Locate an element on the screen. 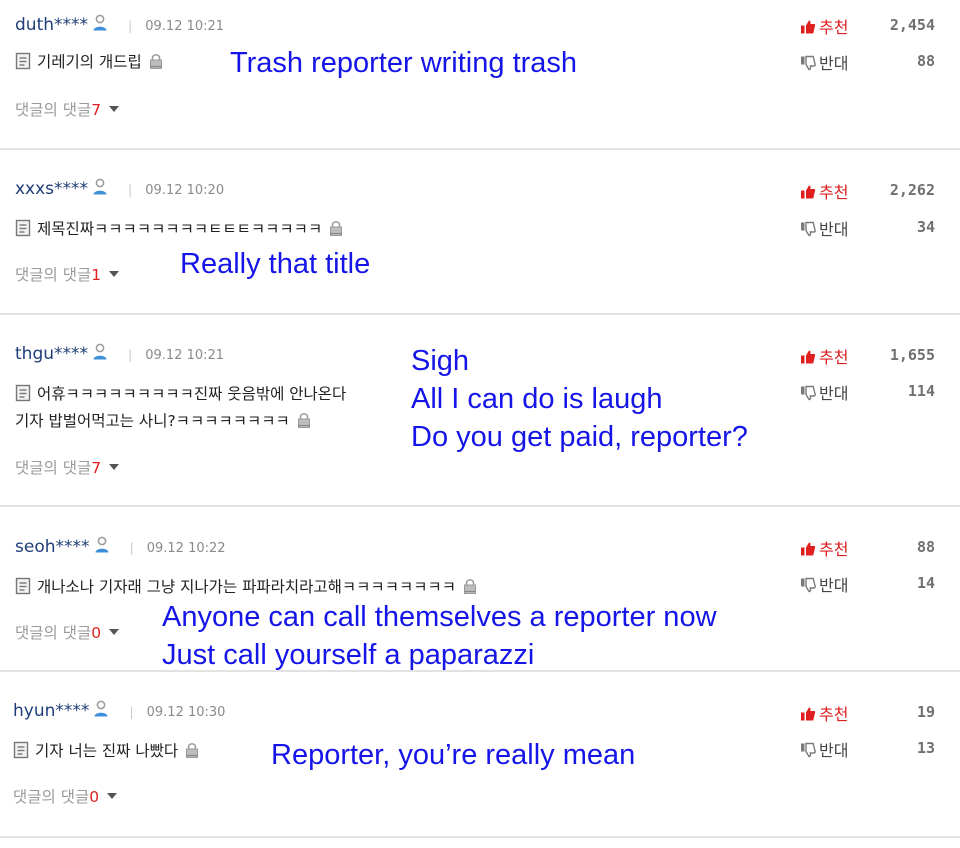 The image size is (960, 848). comment-text: 기자 너는 진짜 나빴다 is located at coordinates (106, 751).